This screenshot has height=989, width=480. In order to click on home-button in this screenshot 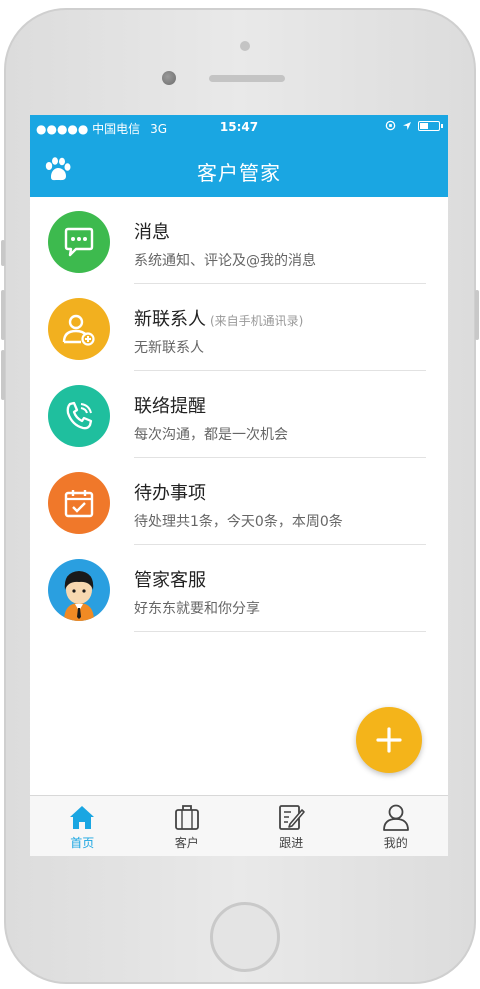, I will do `click(245, 937)`.